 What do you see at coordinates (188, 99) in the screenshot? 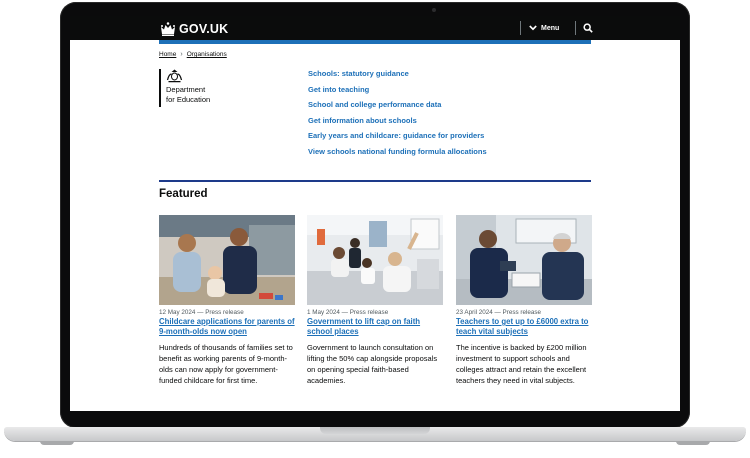
I see `organisation-name-line2: for Education` at bounding box center [188, 99].